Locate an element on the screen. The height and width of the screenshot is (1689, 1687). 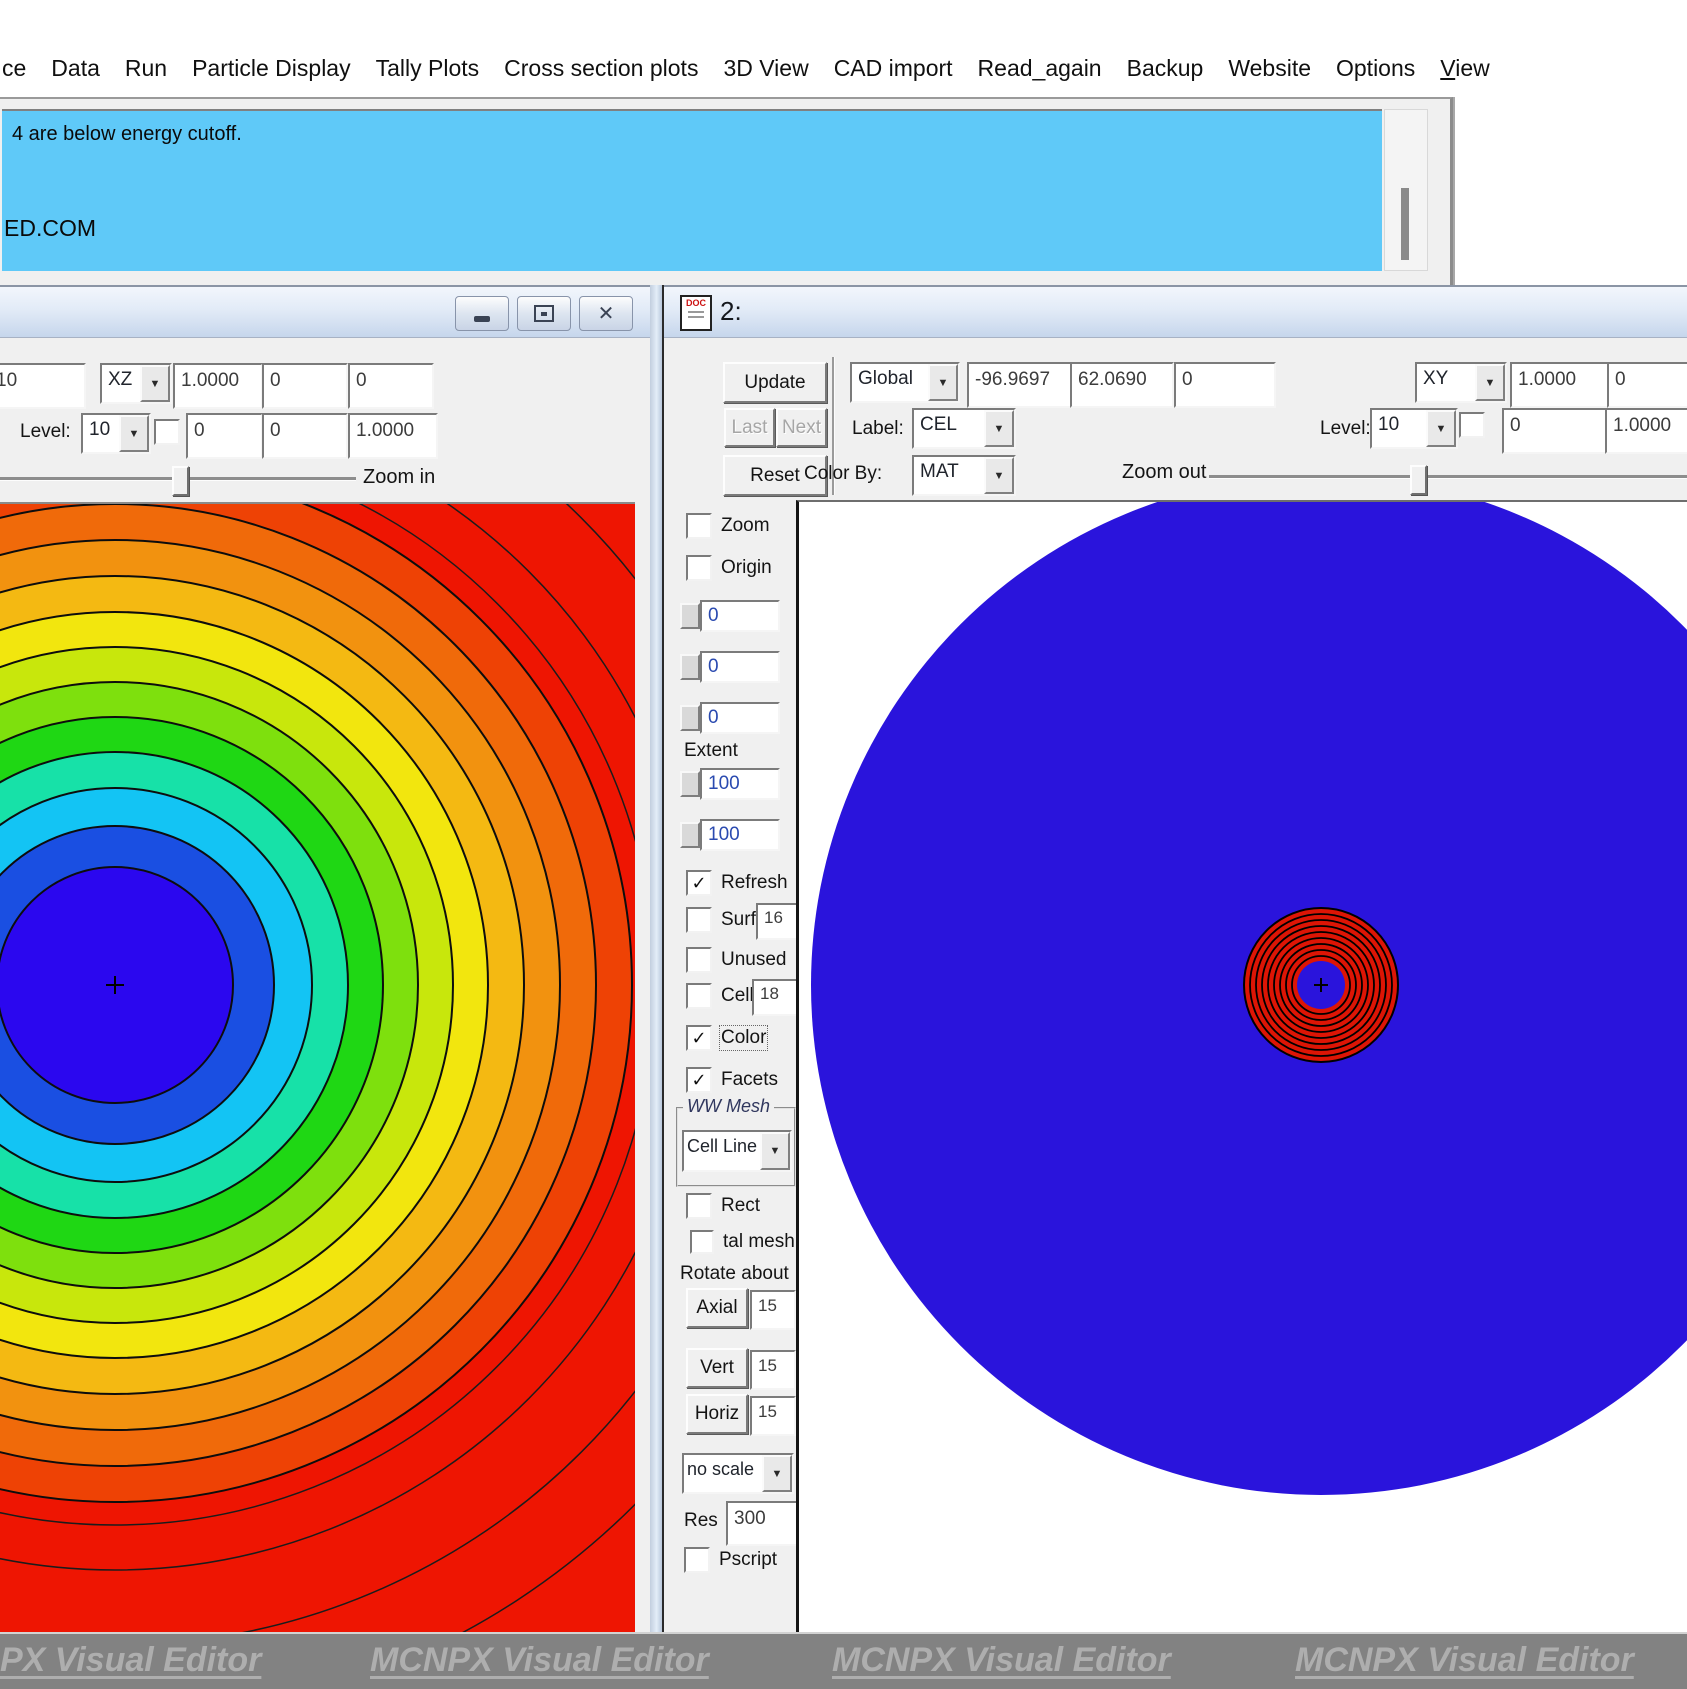
pscript-checkbox: Pscript is located at coordinates (730, 1560).